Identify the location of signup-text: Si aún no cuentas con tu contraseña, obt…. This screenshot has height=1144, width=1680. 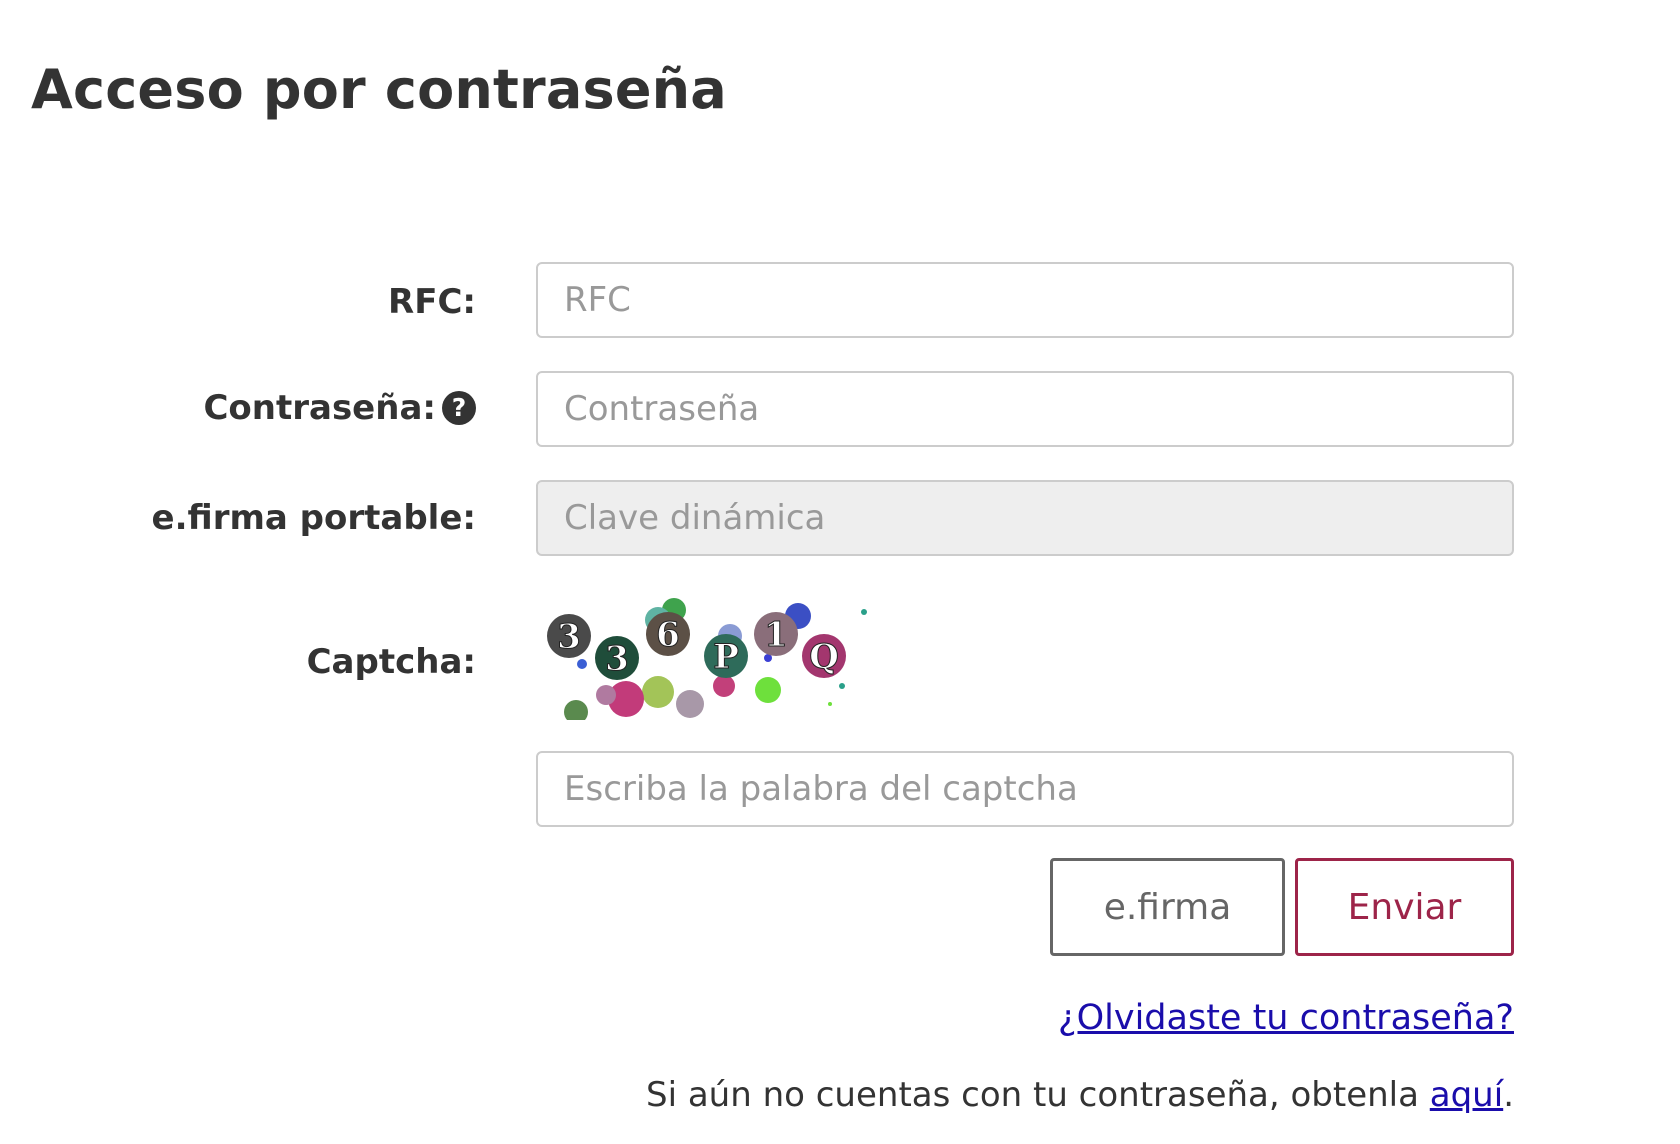
(1080, 1095).